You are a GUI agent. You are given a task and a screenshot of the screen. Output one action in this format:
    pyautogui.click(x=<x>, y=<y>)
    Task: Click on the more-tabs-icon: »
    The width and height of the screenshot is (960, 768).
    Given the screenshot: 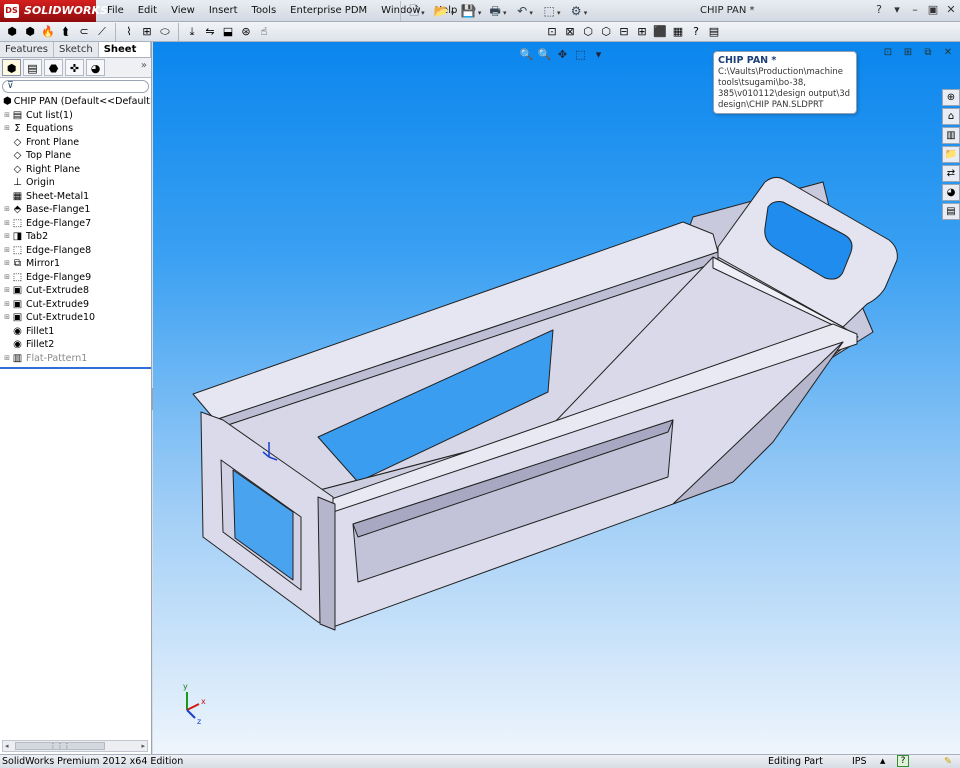 What is the action you would take?
    pyautogui.click(x=144, y=65)
    